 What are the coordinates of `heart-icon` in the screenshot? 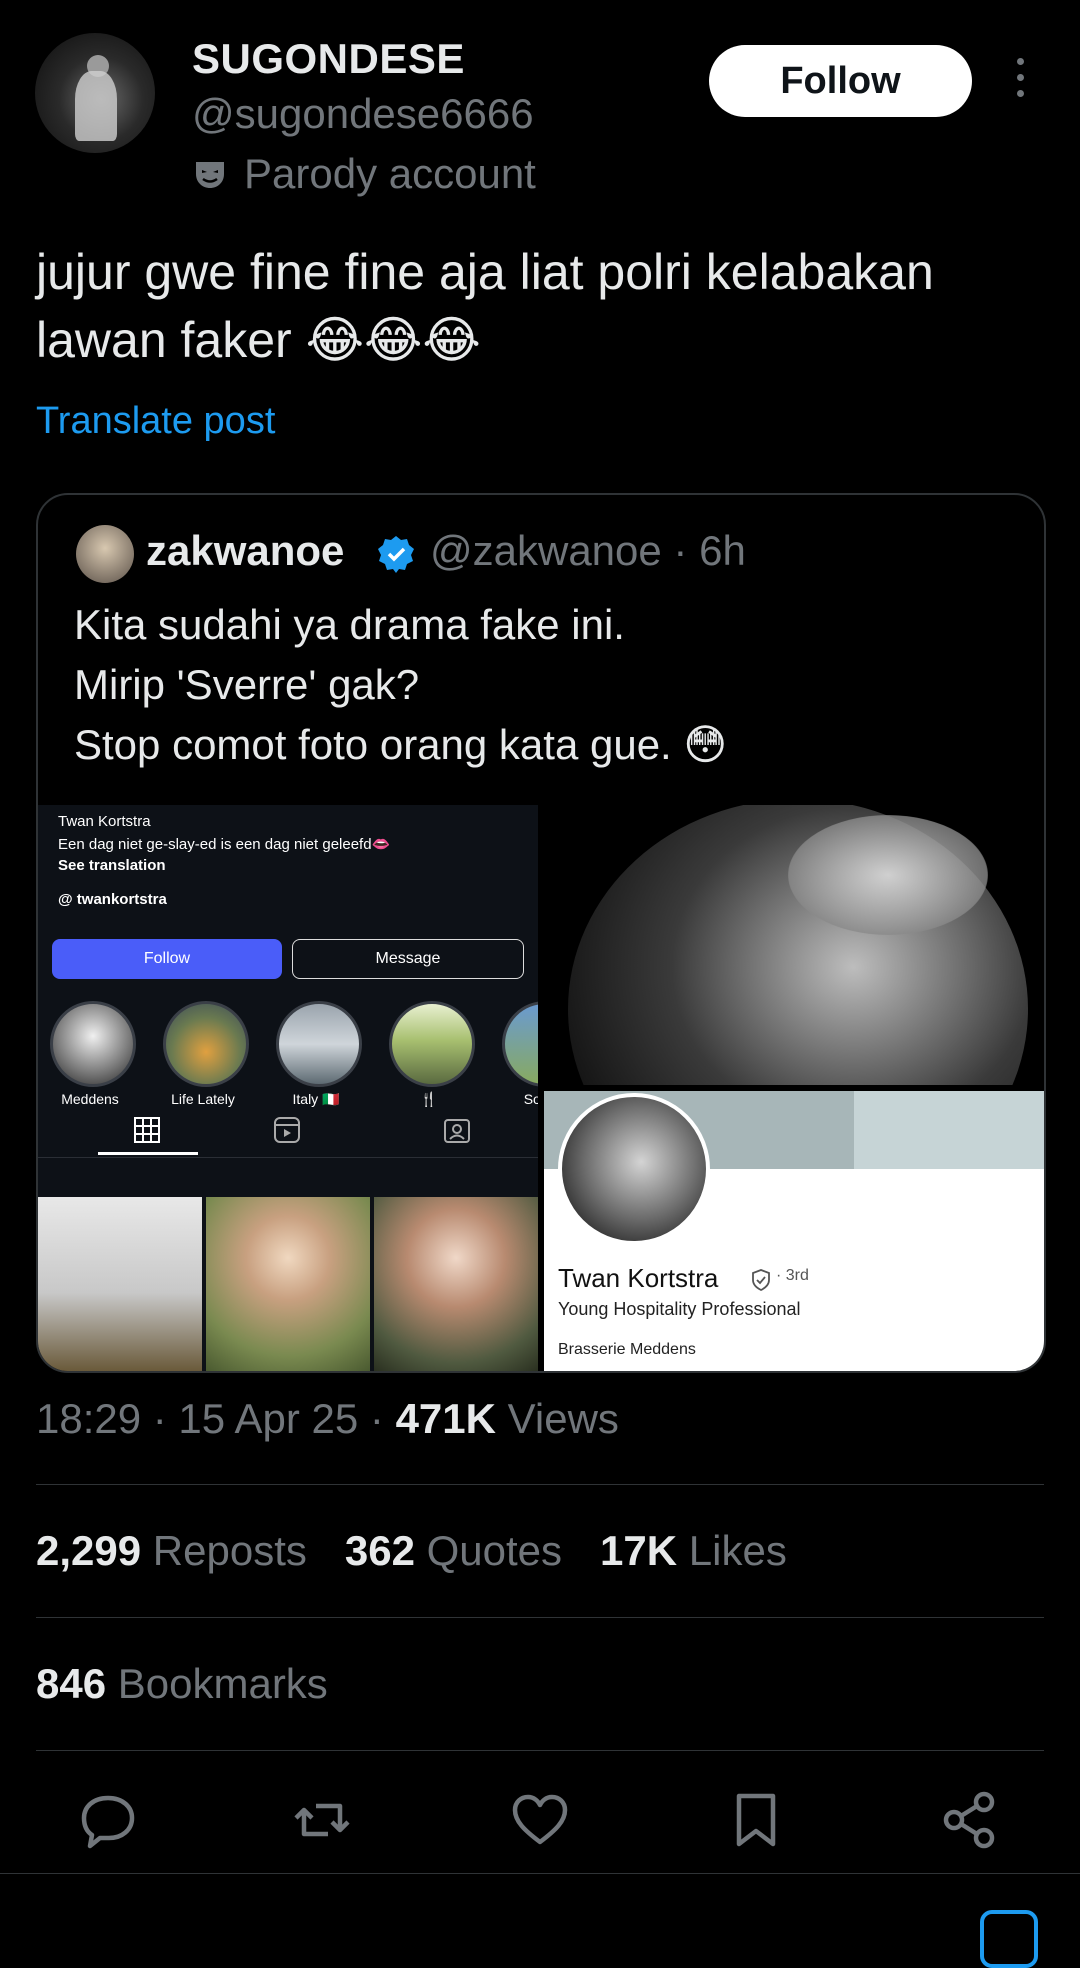 It's located at (540, 1820).